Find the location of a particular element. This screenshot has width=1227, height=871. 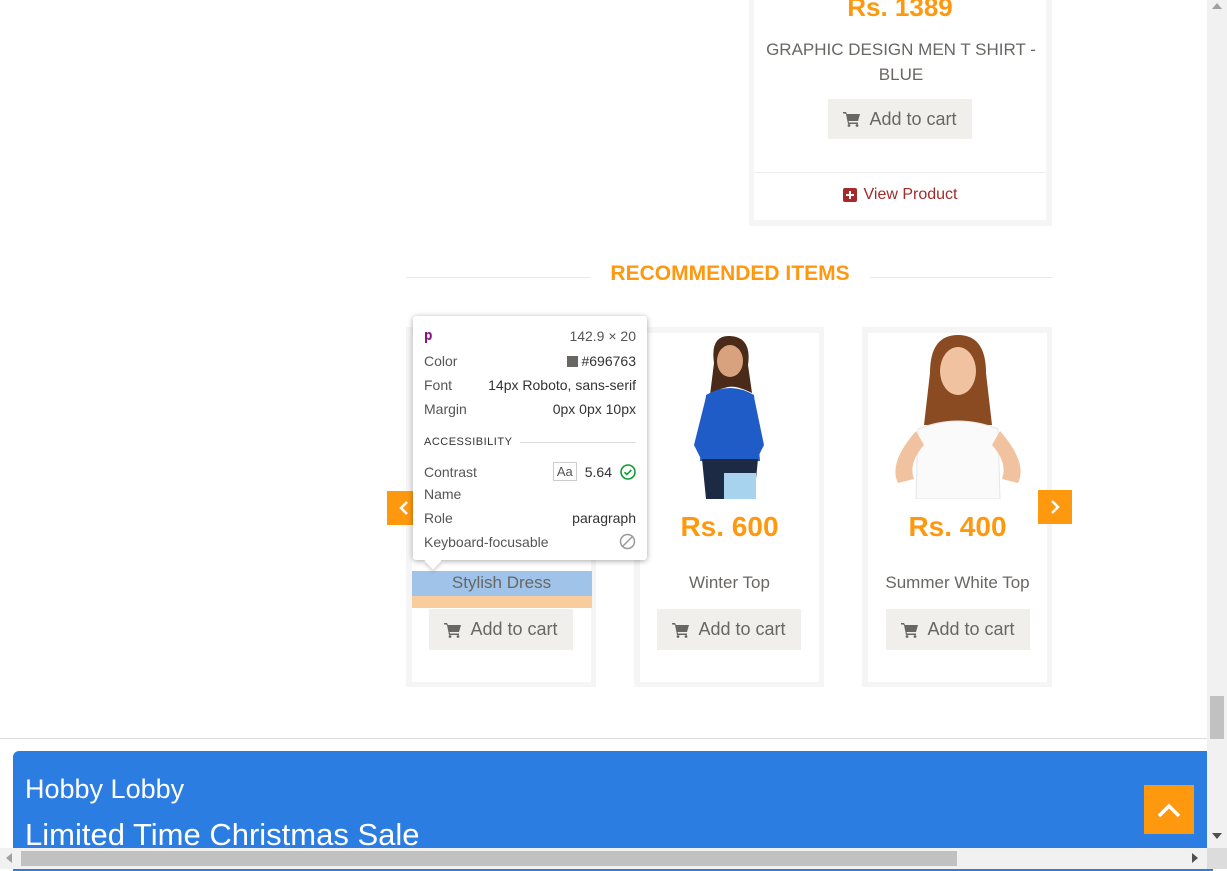

color-value: #696763 is located at coordinates (608, 361).